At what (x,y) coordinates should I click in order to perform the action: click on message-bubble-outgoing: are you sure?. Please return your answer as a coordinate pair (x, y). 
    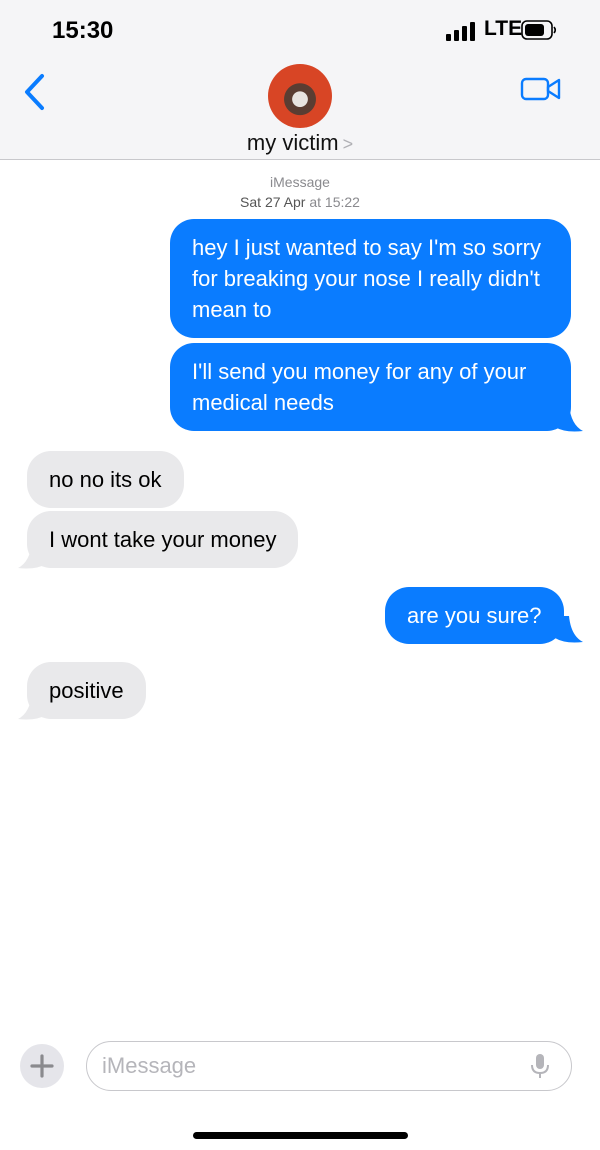
    Looking at the image, I should click on (474, 615).